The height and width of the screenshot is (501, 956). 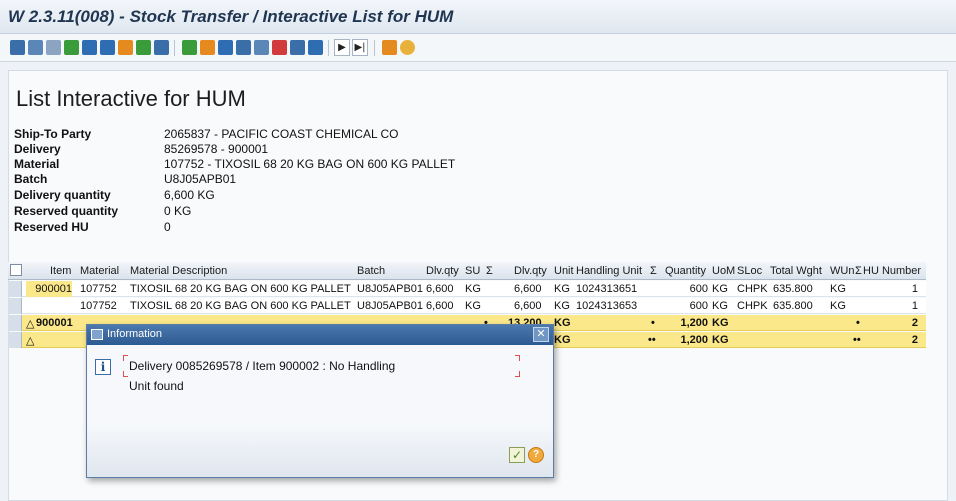 I want to click on column-header: WUn, so click(x=842, y=271).